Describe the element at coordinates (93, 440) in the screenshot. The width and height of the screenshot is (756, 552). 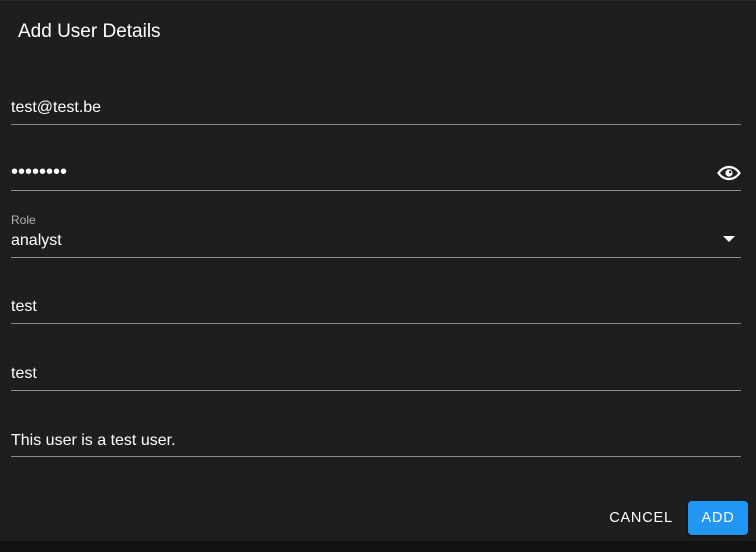
I see `description-value: This user is a test user.` at that location.